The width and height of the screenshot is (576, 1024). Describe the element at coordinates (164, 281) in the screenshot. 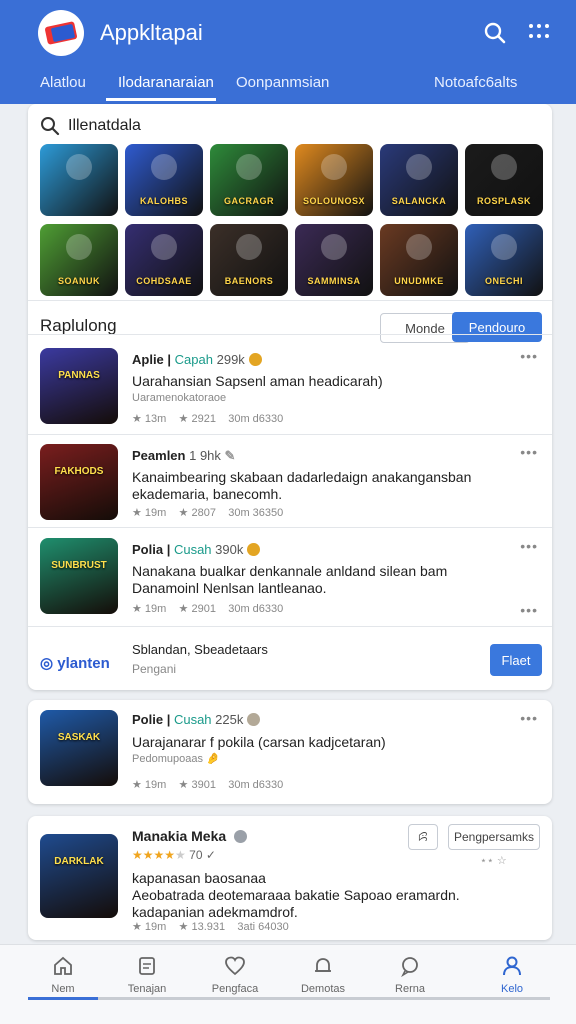

I see `tile-caption: COHDSAAE` at that location.